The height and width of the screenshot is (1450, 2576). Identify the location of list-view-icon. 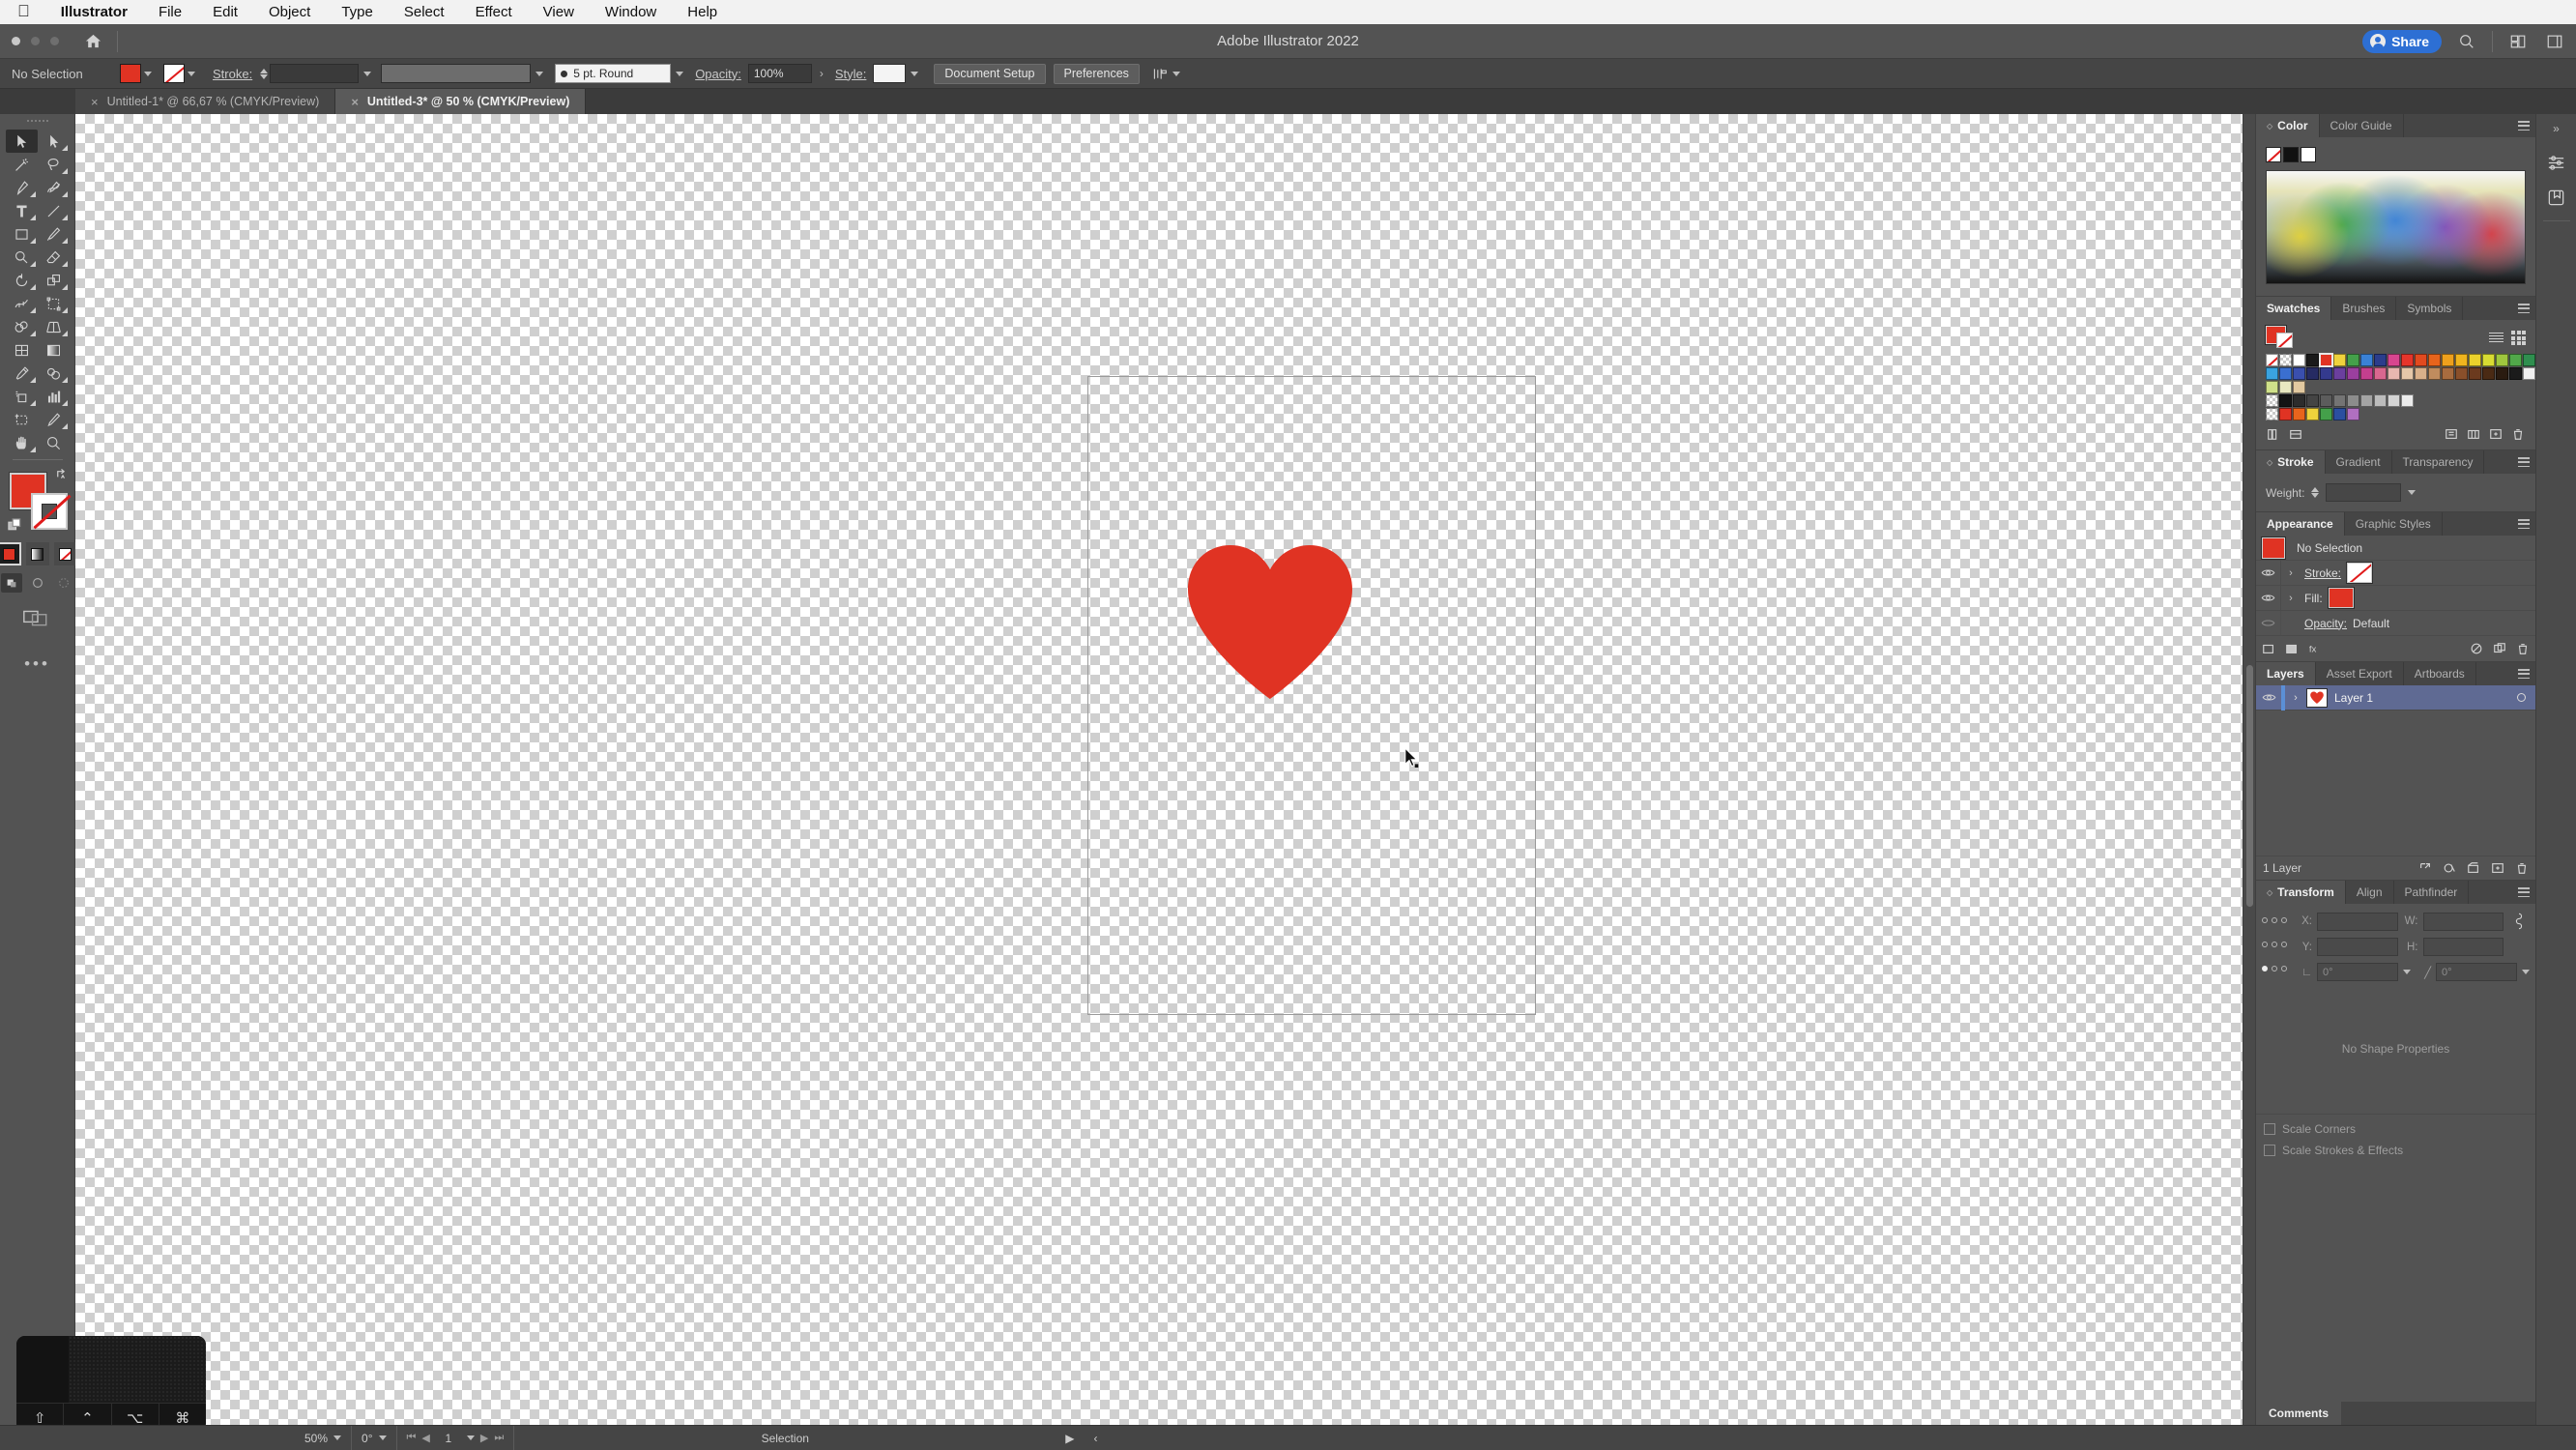
(2496, 338).